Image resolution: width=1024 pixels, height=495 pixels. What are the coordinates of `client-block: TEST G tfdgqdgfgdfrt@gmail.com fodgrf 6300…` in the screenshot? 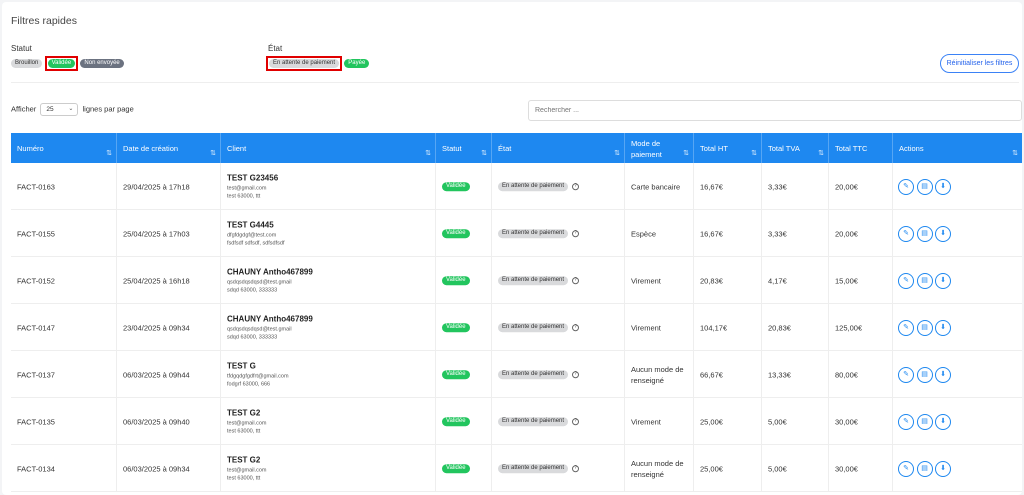 It's located at (258, 374).